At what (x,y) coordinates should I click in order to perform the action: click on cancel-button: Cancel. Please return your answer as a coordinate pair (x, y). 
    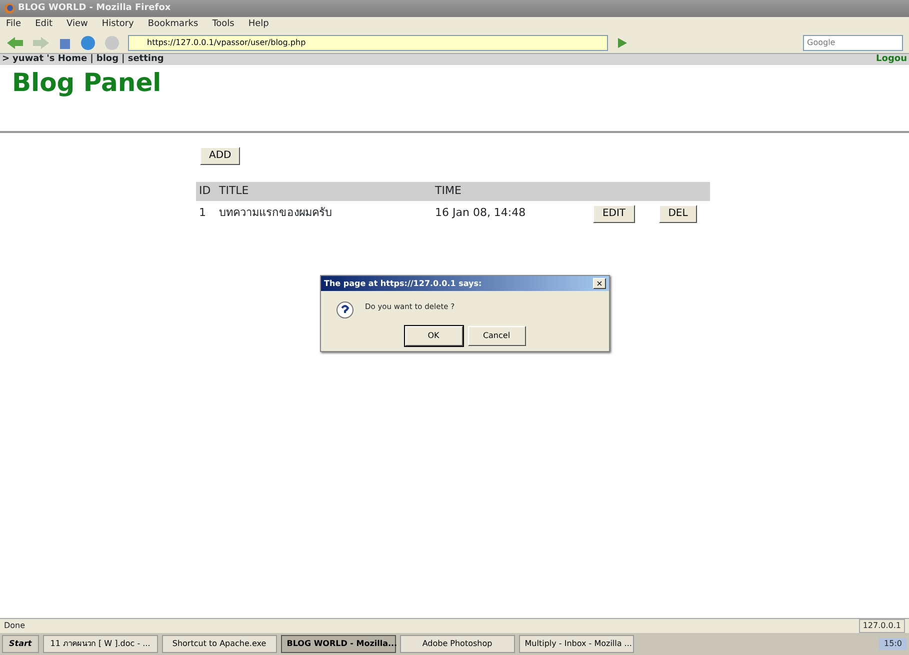
    Looking at the image, I should click on (497, 336).